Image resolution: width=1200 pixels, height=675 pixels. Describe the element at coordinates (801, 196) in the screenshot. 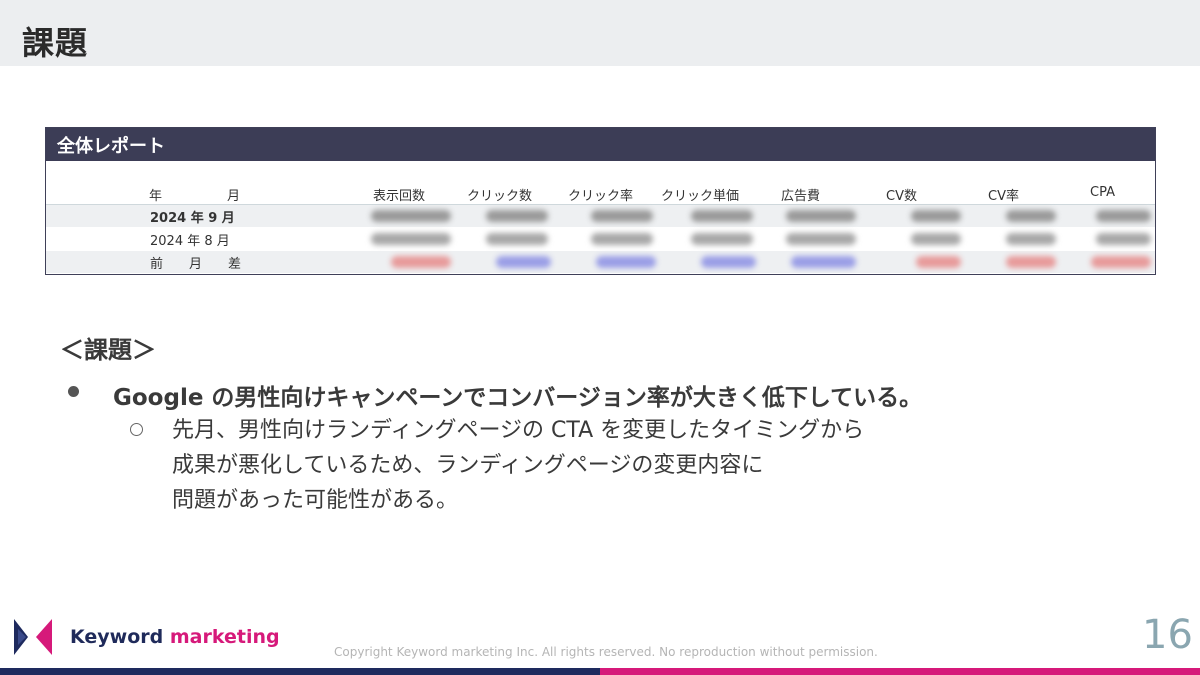

I see `column-header-cost: 広告費` at that location.